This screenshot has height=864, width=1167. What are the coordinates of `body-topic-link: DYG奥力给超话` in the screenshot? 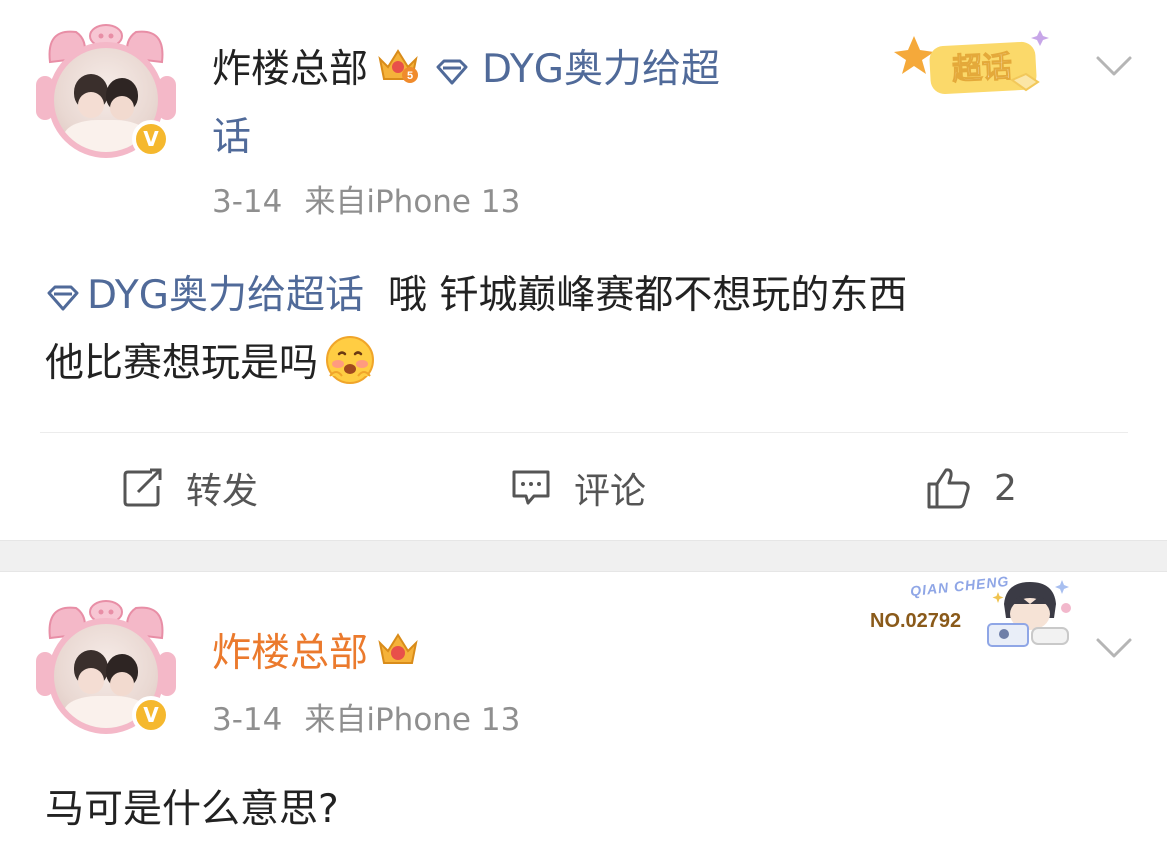 It's located at (204, 295).